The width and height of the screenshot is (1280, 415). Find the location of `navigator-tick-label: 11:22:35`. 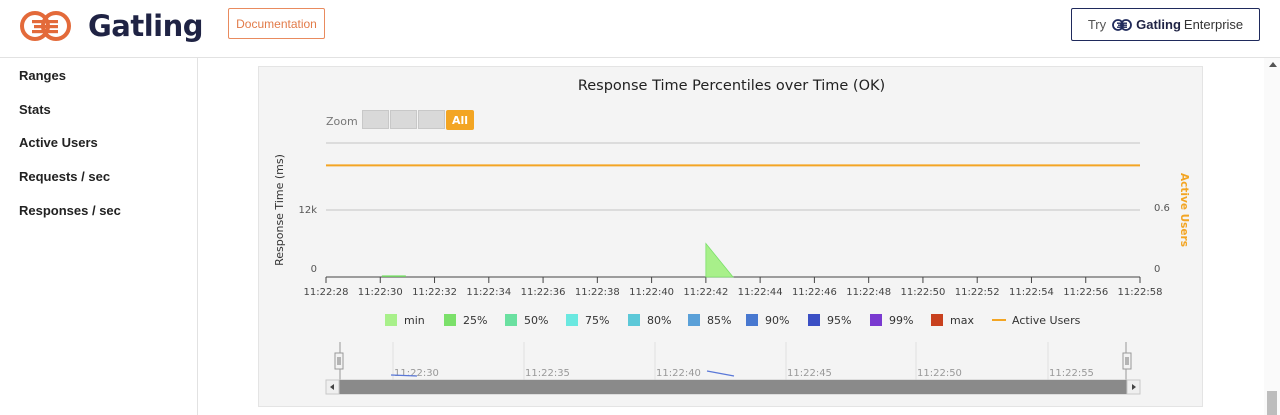

navigator-tick-label: 11:22:35 is located at coordinates (547, 373).